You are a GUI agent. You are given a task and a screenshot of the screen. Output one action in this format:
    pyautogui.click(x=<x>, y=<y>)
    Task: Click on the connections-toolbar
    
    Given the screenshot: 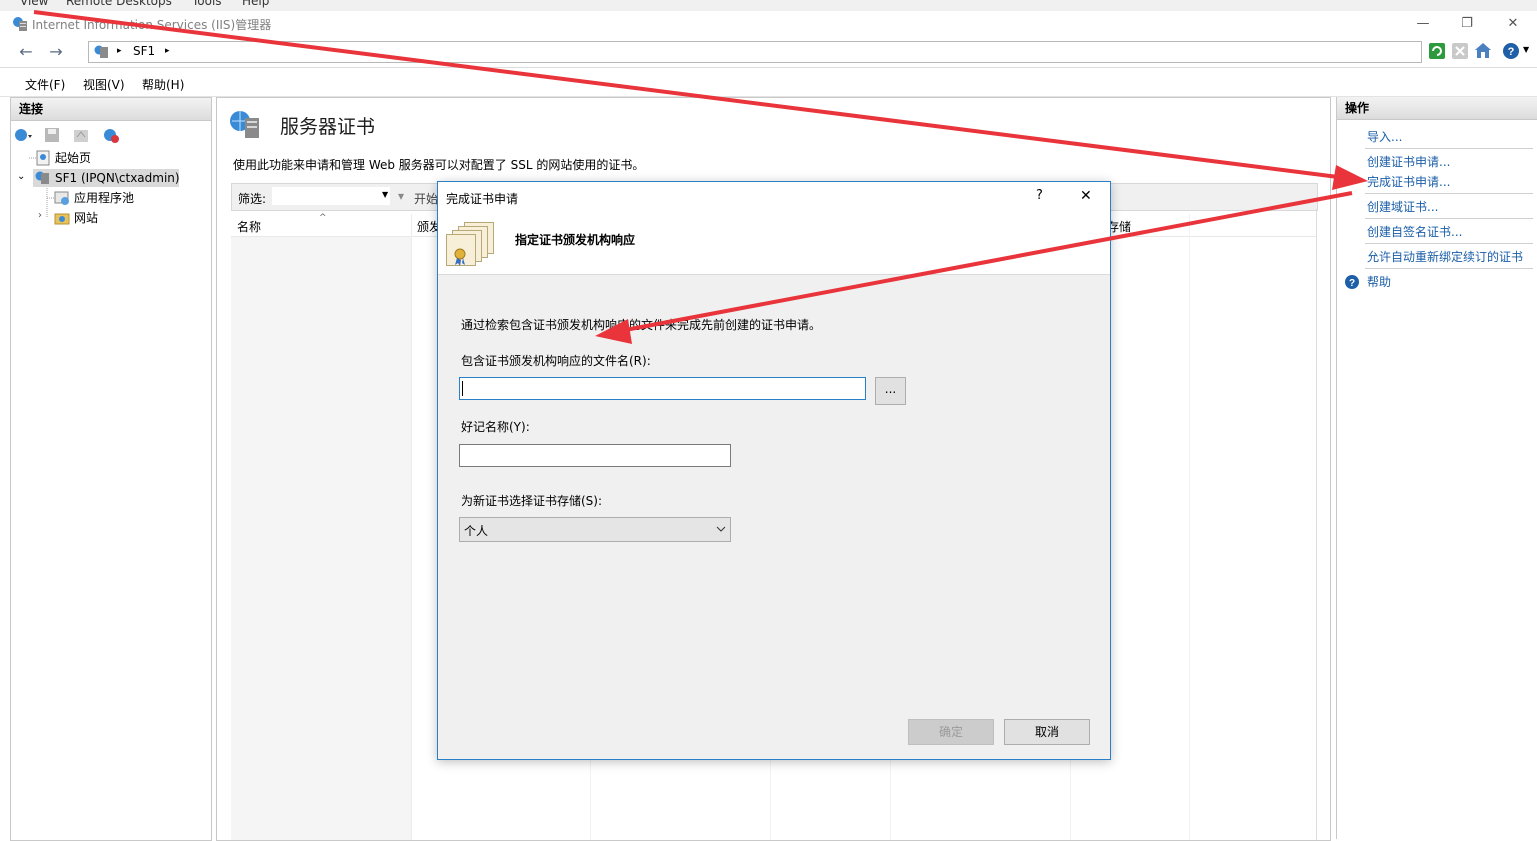 What is the action you would take?
    pyautogui.click(x=73, y=135)
    